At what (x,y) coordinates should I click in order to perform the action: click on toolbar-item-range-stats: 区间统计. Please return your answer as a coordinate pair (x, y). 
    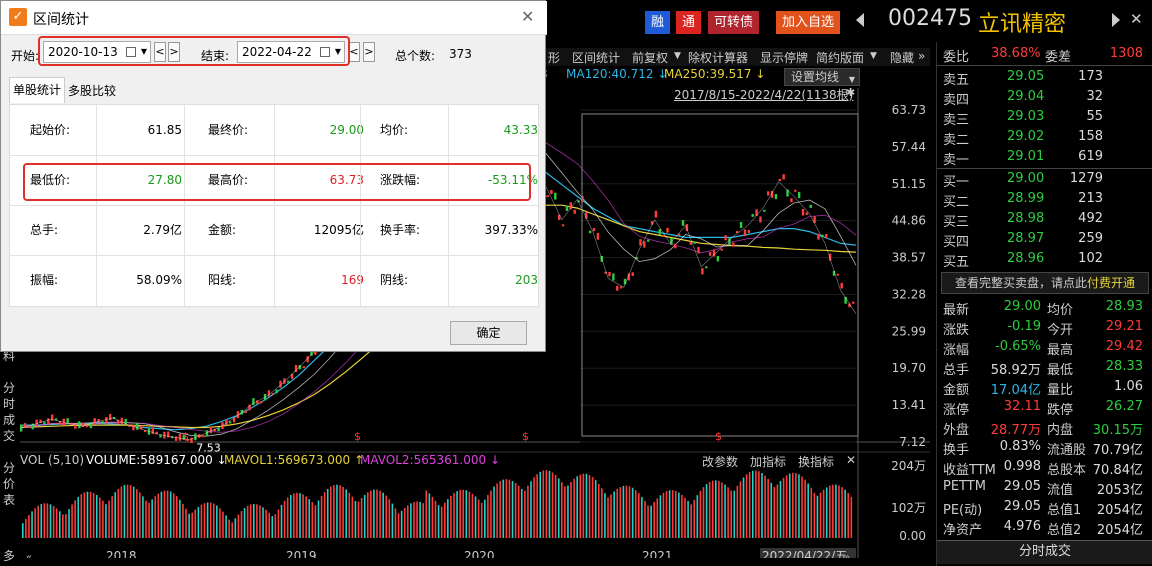
    Looking at the image, I should click on (596, 57).